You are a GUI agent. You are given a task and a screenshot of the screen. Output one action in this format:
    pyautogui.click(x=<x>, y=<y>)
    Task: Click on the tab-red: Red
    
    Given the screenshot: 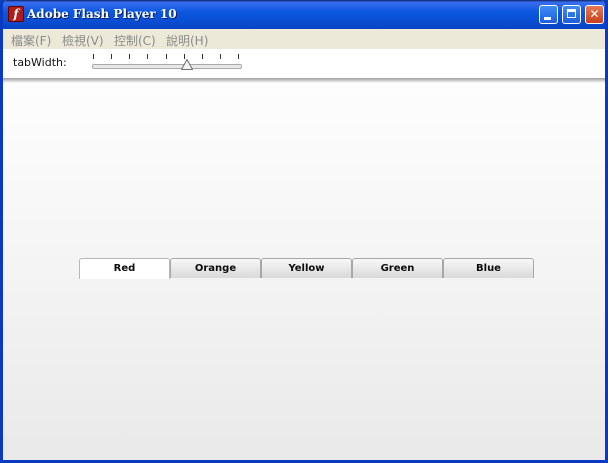 What is the action you would take?
    pyautogui.click(x=124, y=268)
    